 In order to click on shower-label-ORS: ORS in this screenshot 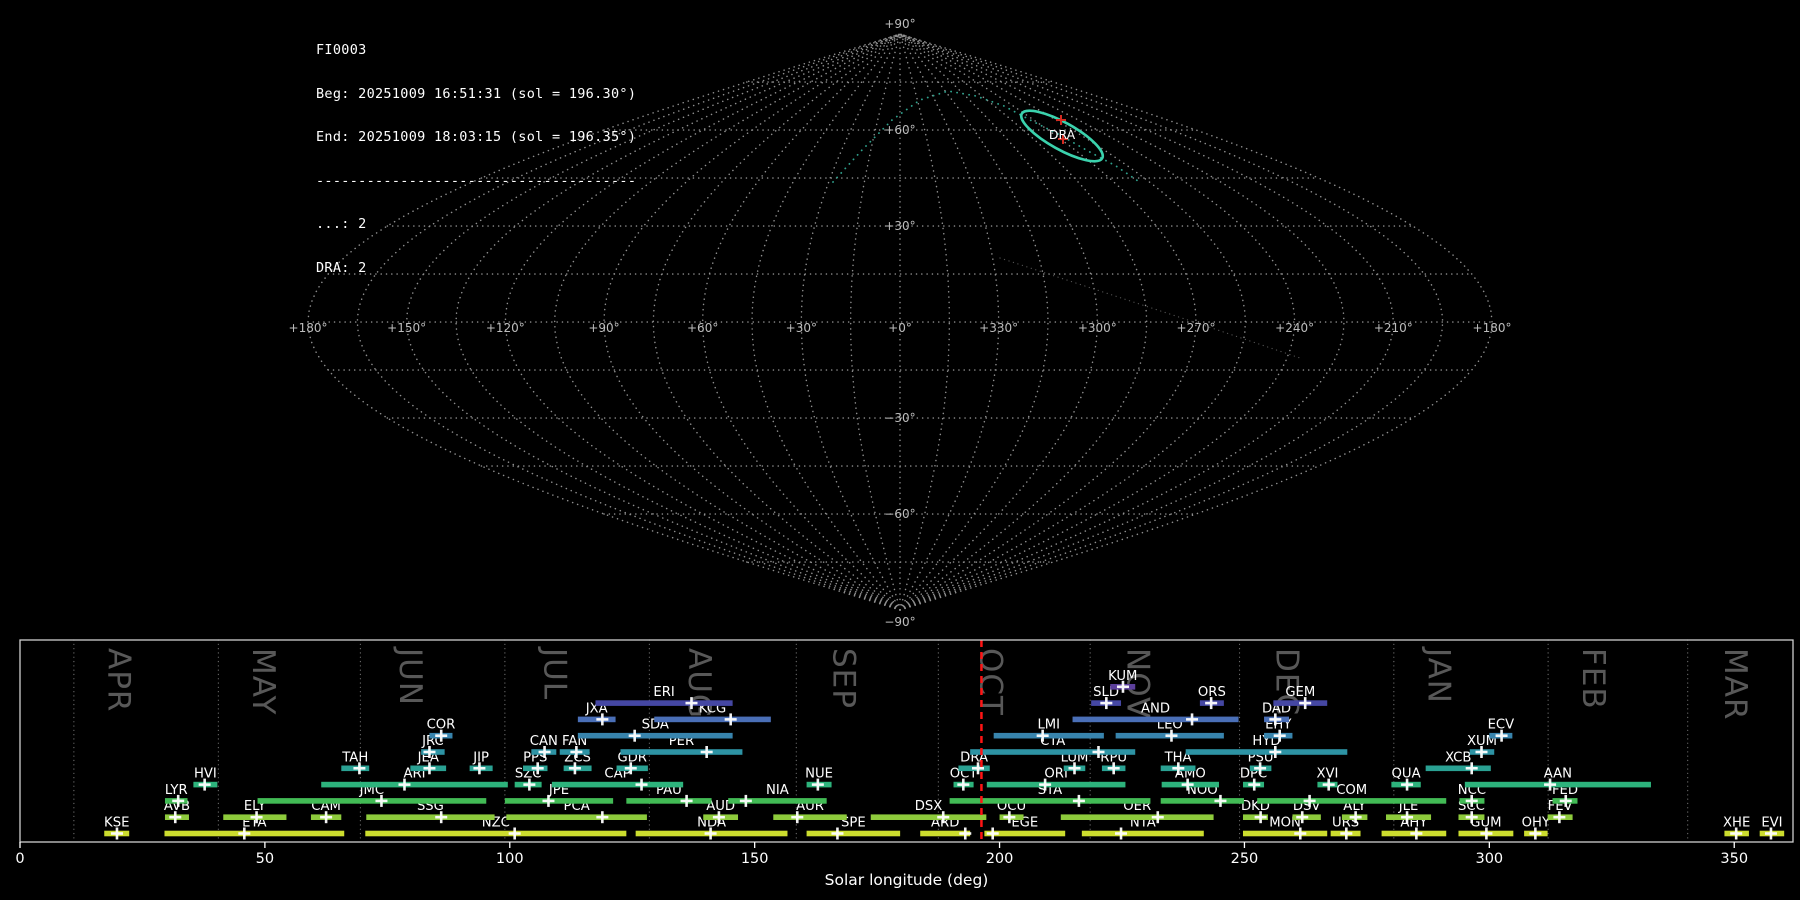, I will do `click(1212, 692)`.